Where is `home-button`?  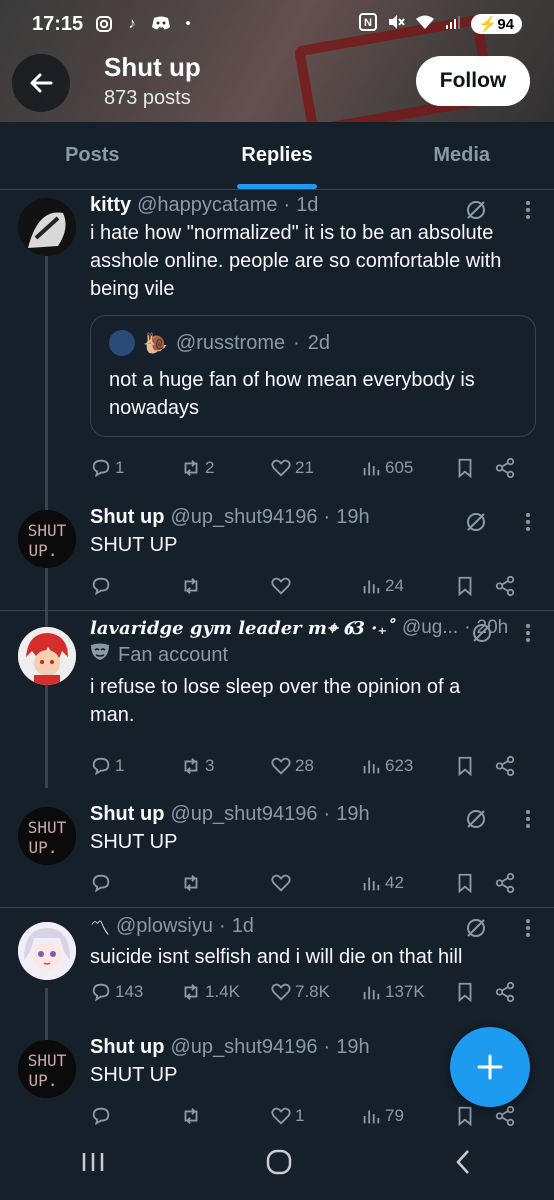 home-button is located at coordinates (279, 1164).